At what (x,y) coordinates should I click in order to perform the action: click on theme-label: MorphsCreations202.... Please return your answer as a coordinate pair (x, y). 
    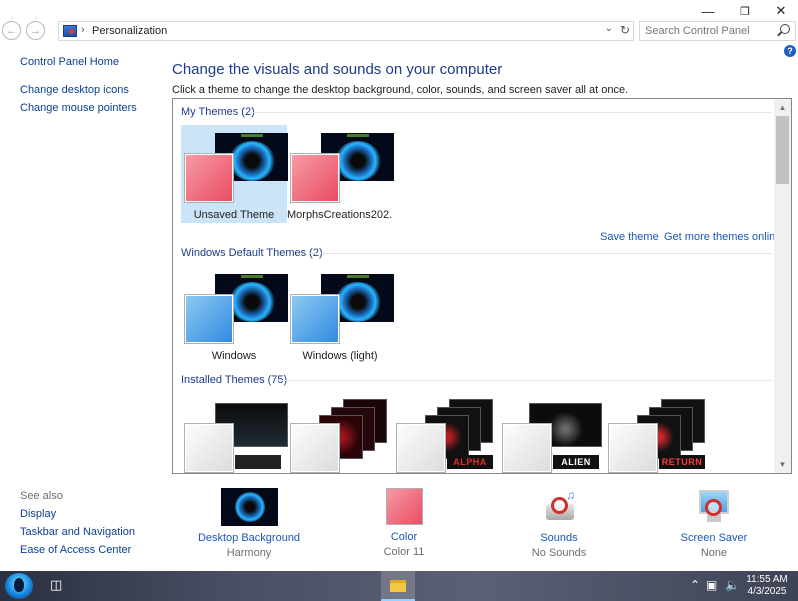
    Looking at the image, I should click on (340, 215).